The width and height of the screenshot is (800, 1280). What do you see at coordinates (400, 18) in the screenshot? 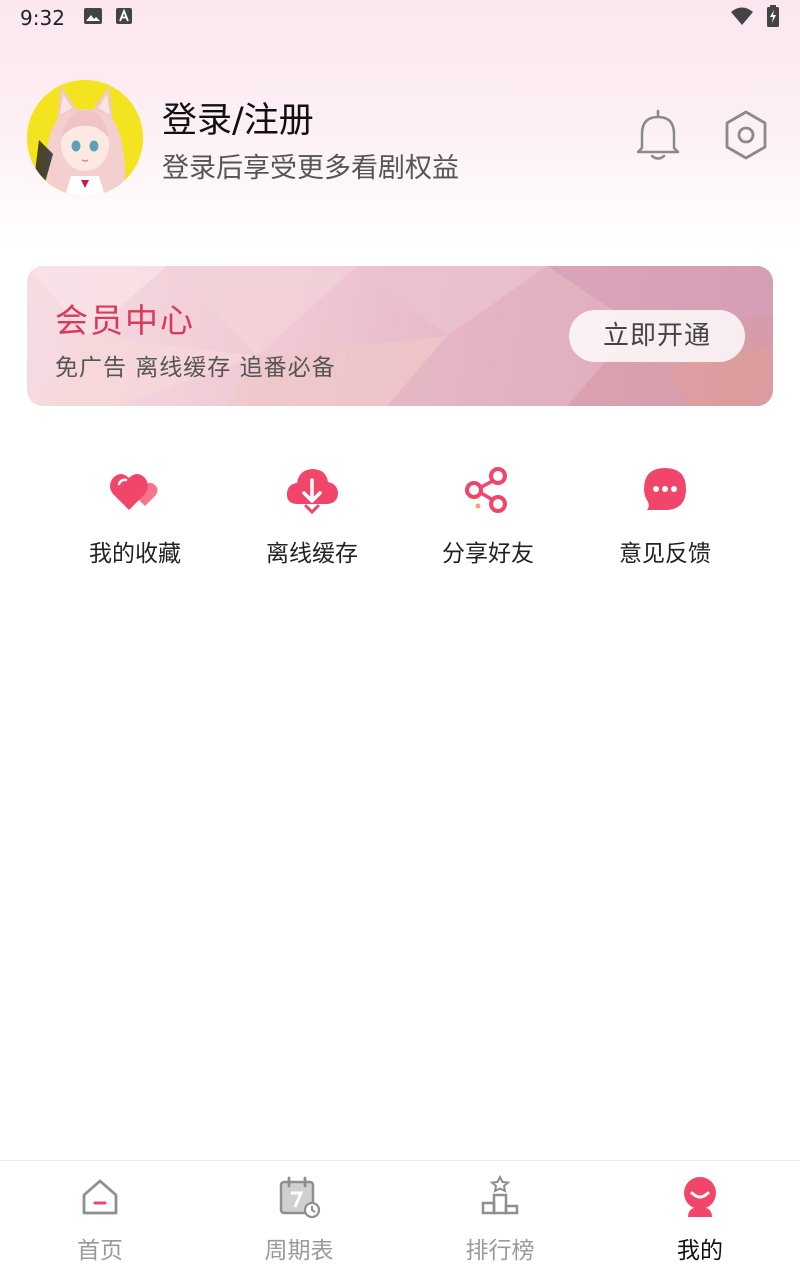
I see `status-bar: 9:32` at bounding box center [400, 18].